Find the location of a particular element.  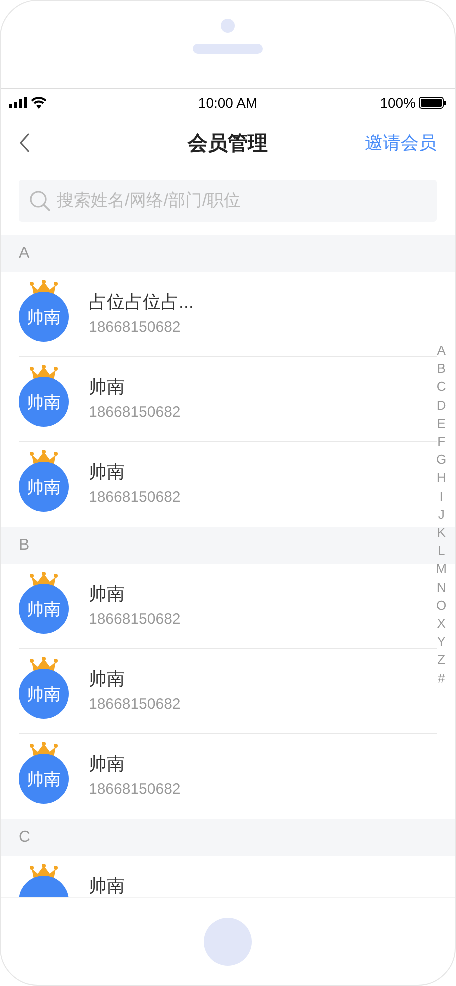

section-letter: C is located at coordinates (25, 837).